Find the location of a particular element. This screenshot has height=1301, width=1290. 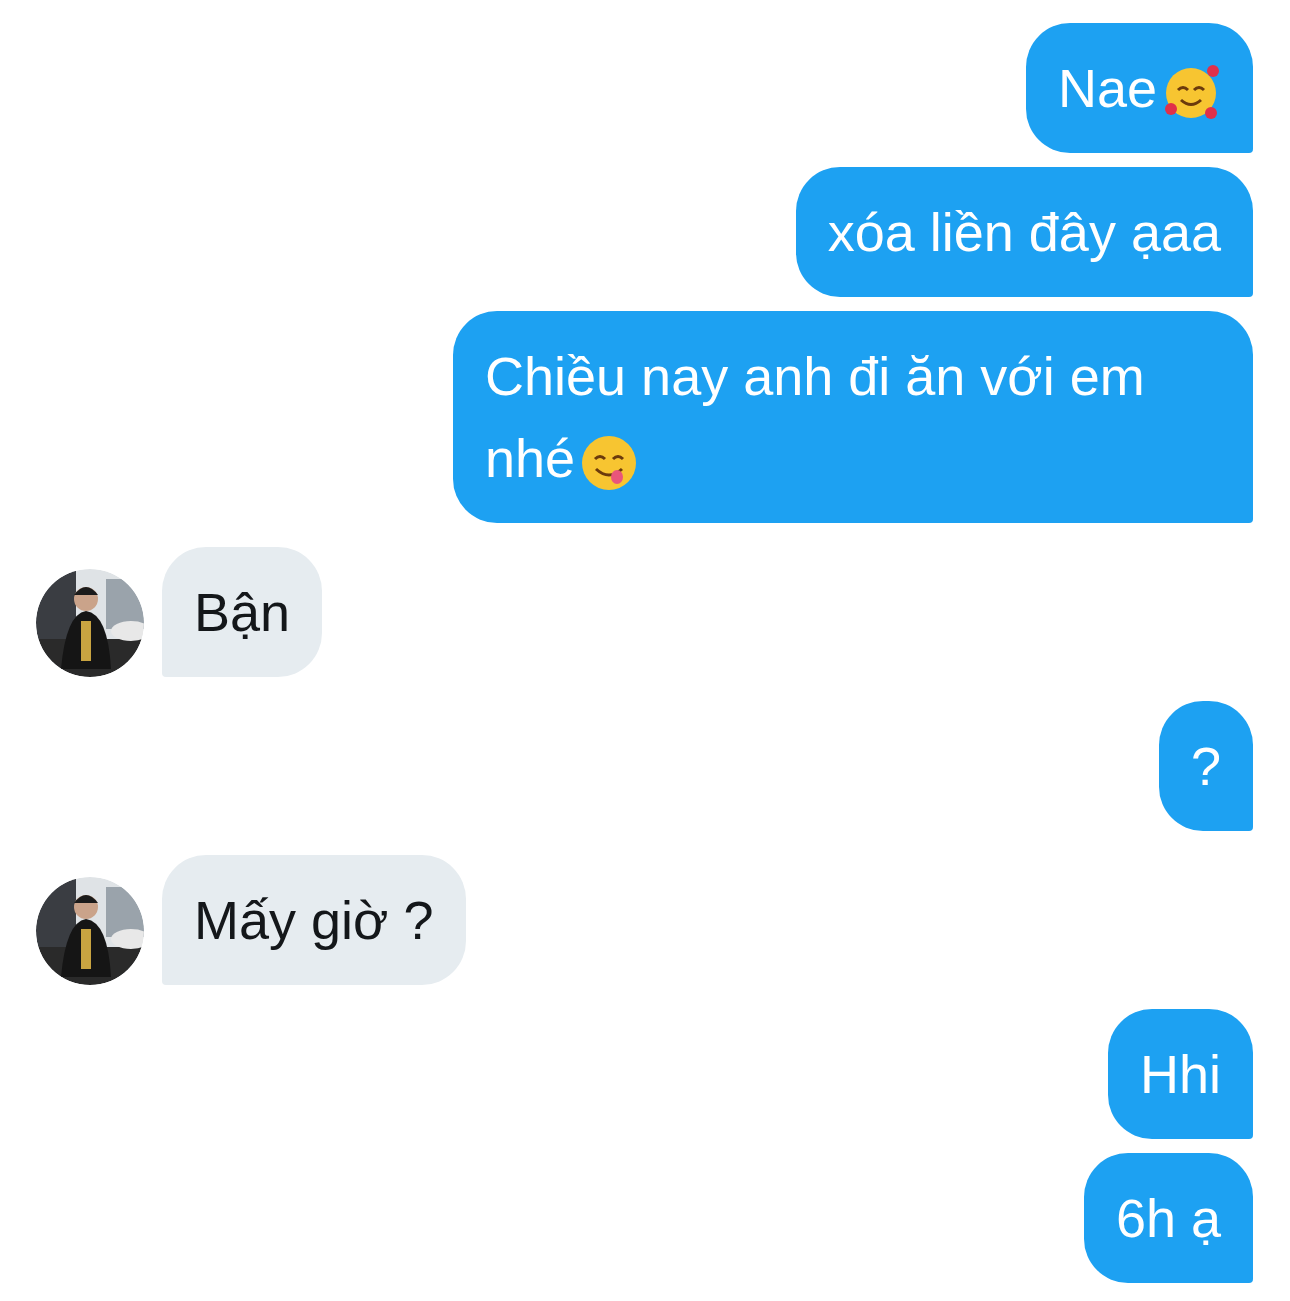

message-bubble: Hhi is located at coordinates (1180, 1074).